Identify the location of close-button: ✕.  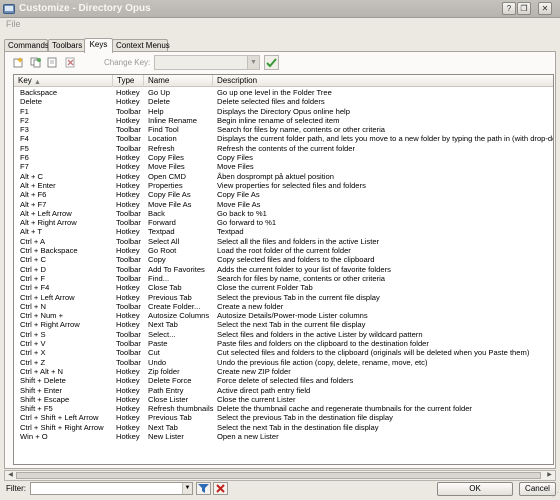
(545, 8).